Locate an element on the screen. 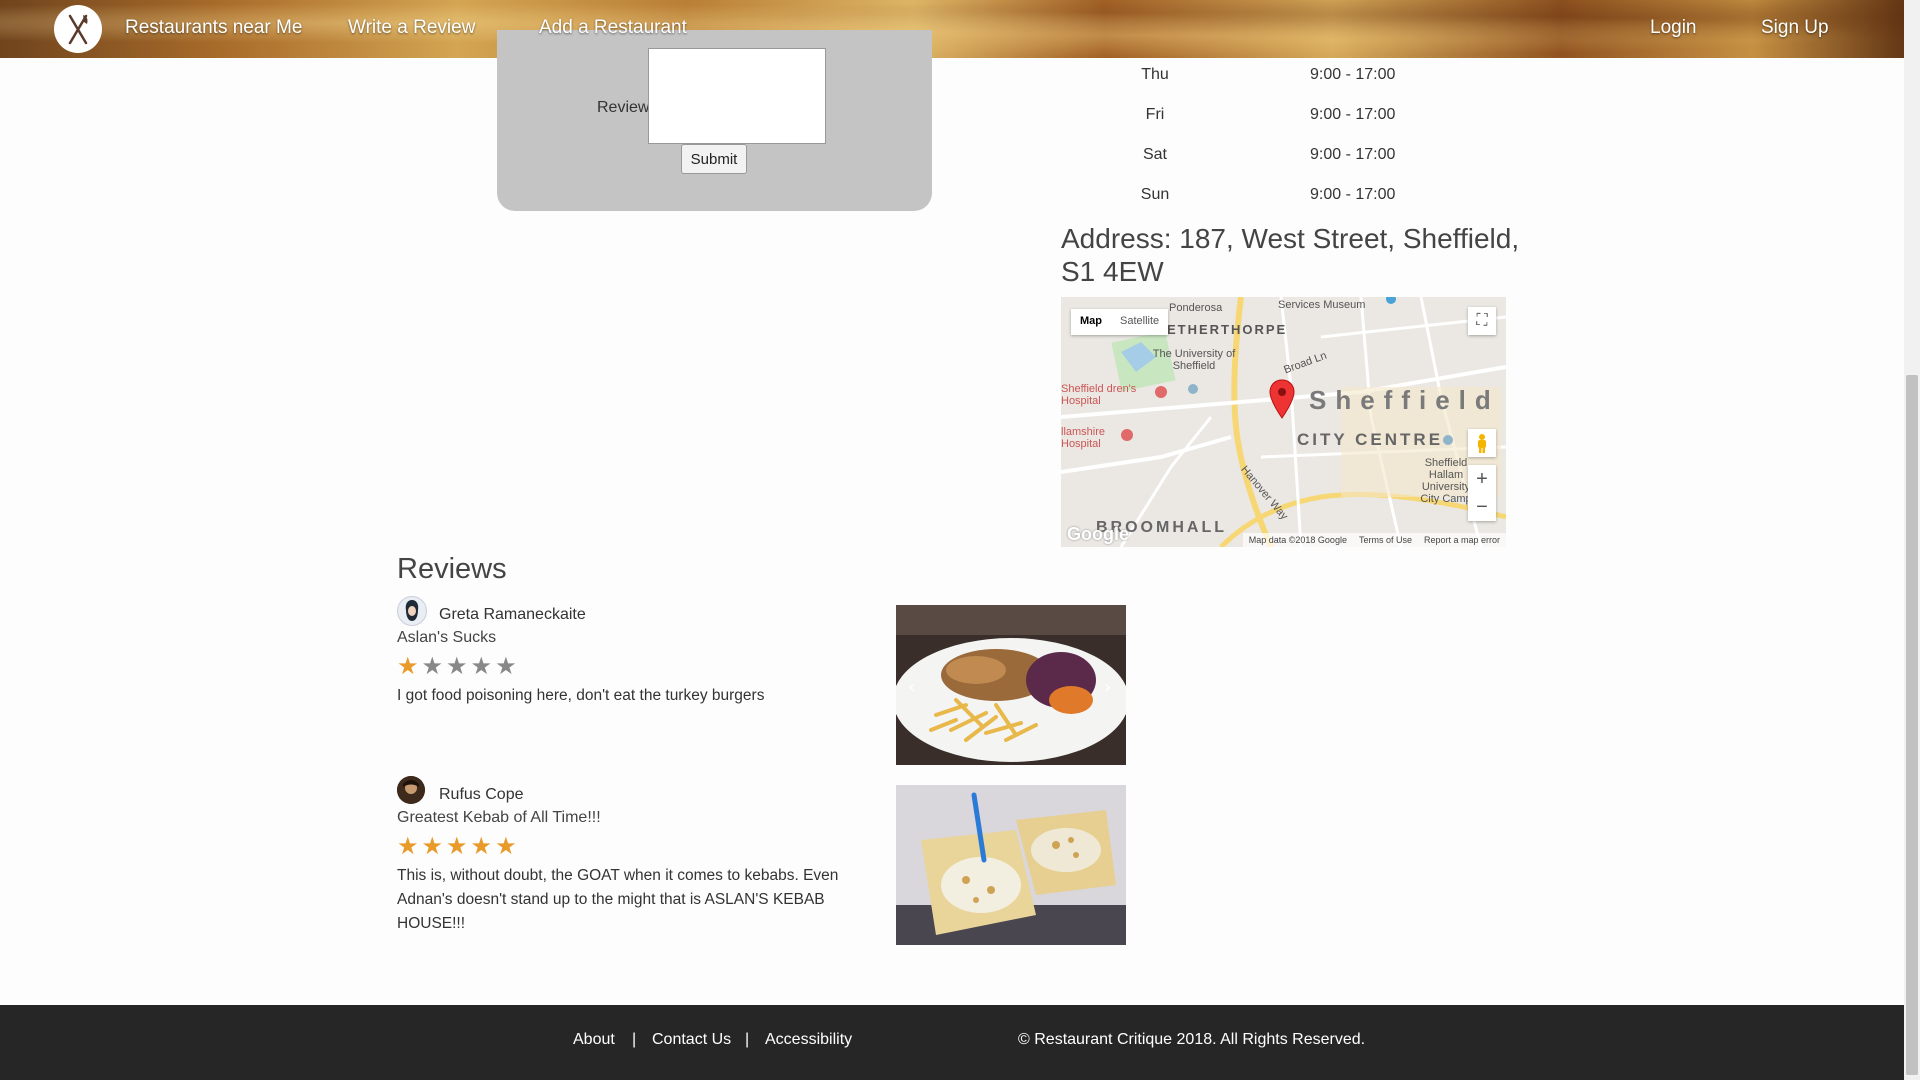  map-type-map: Map is located at coordinates (1091, 322).